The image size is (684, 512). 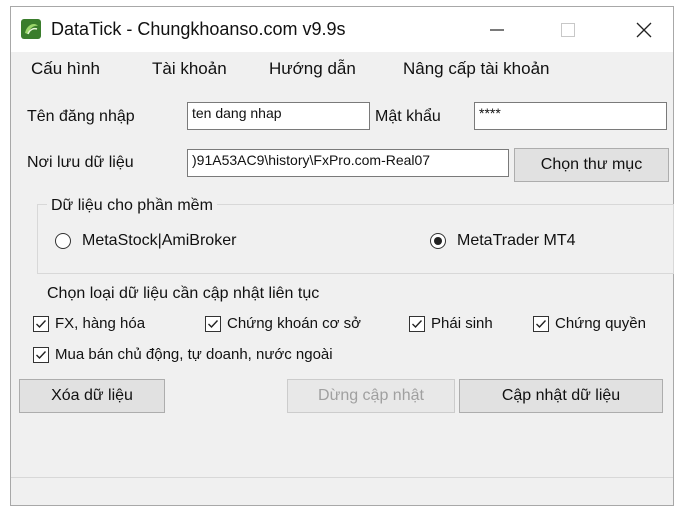 What do you see at coordinates (63, 241) in the screenshot?
I see `radio-metastock` at bounding box center [63, 241].